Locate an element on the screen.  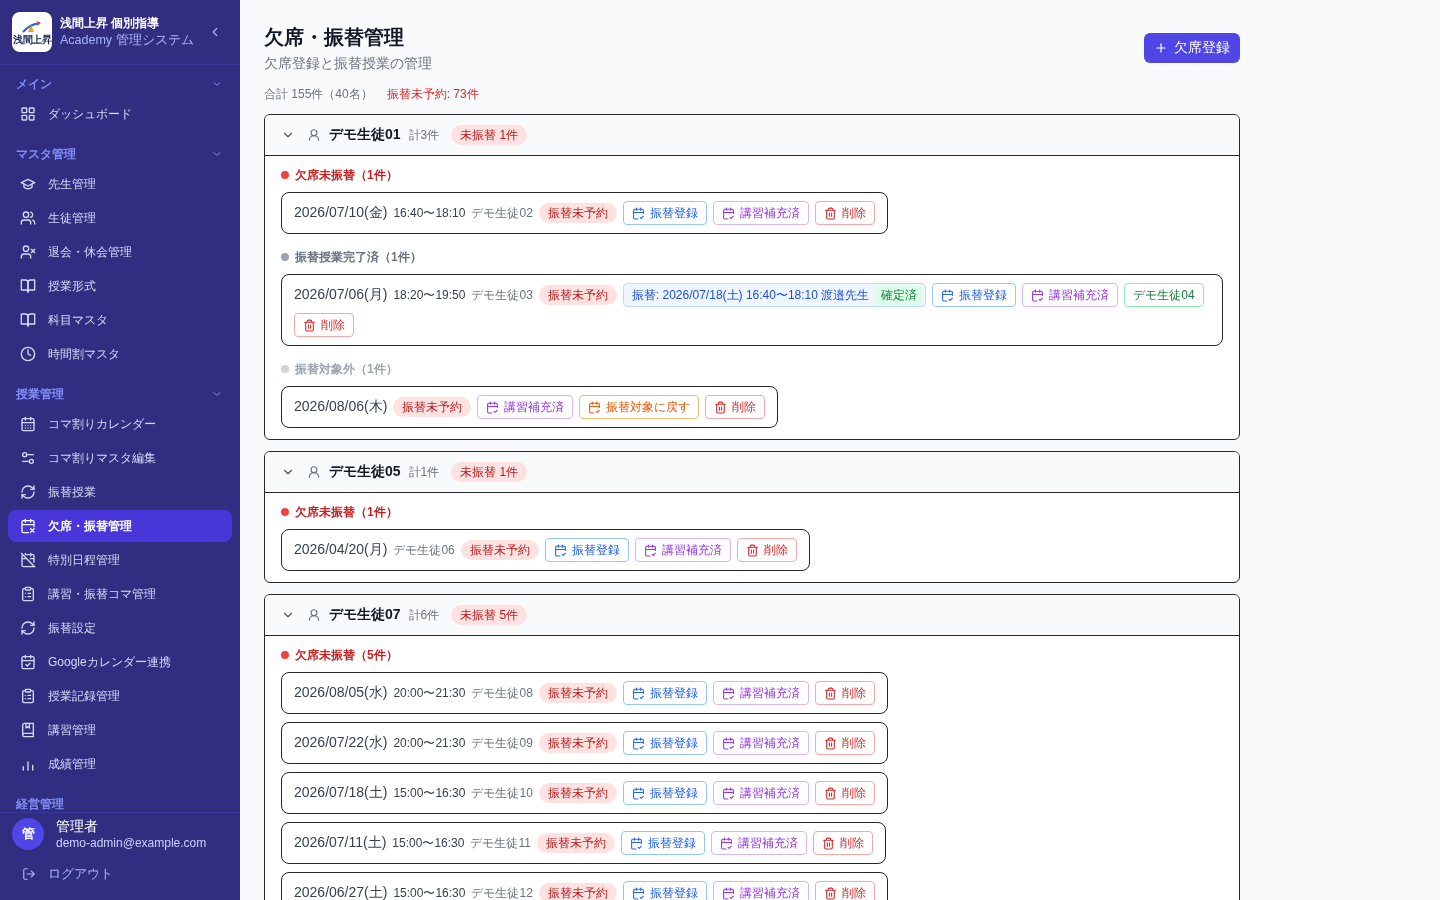
nav-item: 科目マスタ is located at coordinates (120, 320).